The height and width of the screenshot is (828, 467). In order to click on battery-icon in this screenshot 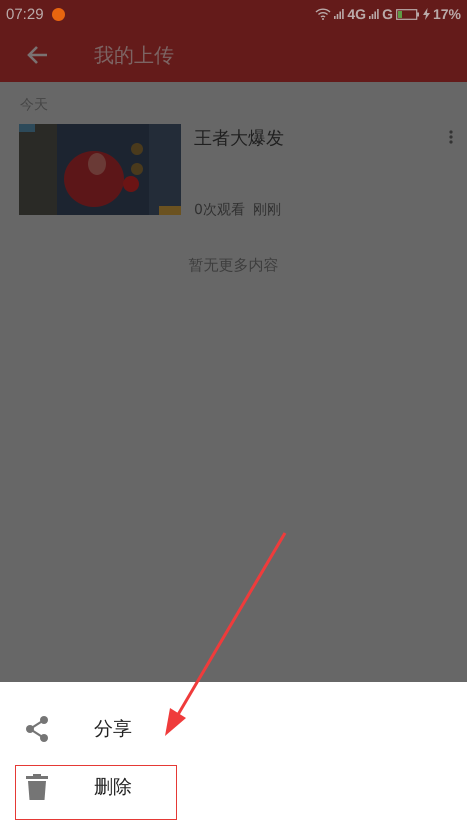, I will do `click(408, 14)`.